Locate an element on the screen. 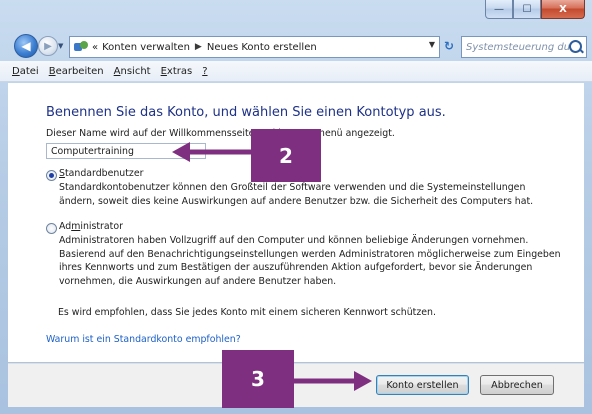 Image resolution: width=592 pixels, height=414 pixels. step-3-arrow is located at coordinates (333, 381).